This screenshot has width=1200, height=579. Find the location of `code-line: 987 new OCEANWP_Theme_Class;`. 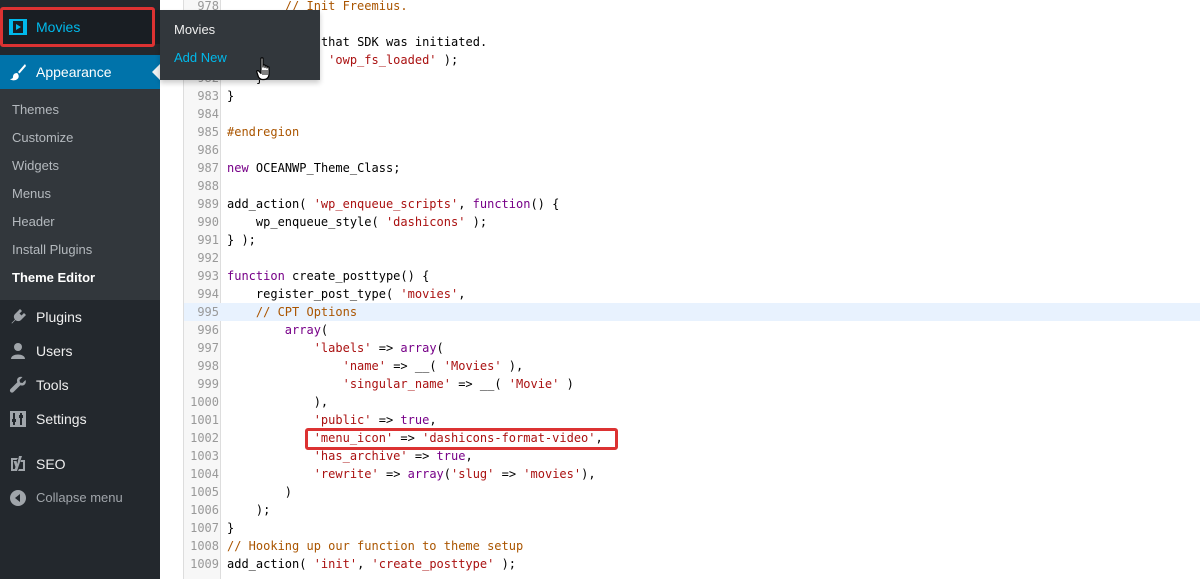

code-line: 987 new OCEANWP_Theme_Class; is located at coordinates (692, 168).